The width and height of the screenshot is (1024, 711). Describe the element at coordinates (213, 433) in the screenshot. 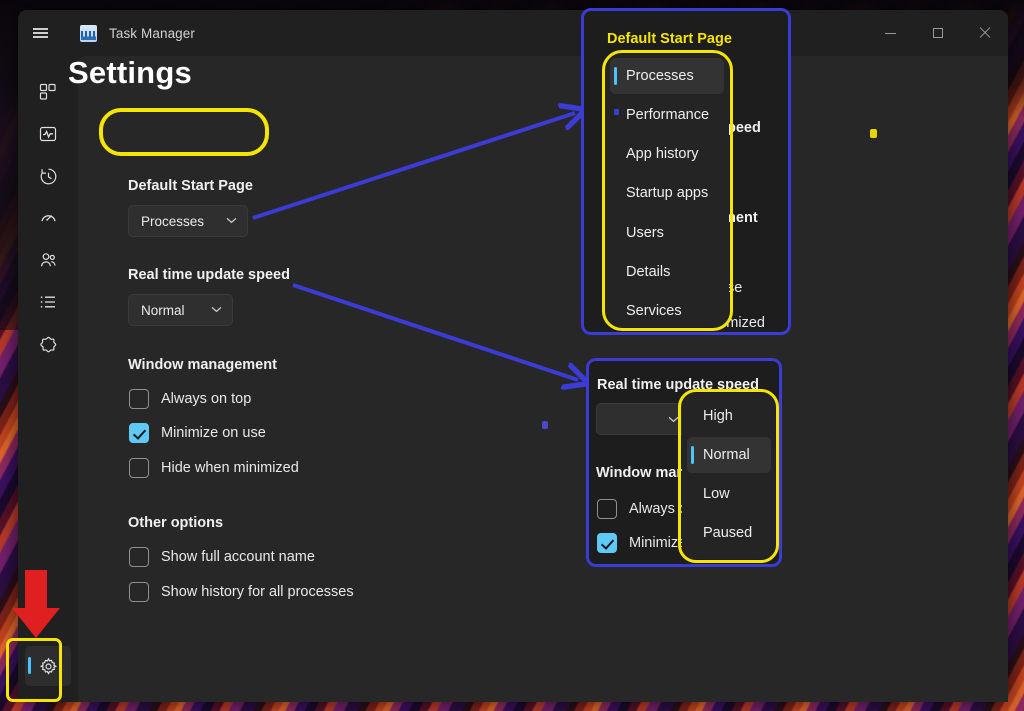

I see `checkbox-label: Minimize on use` at that location.